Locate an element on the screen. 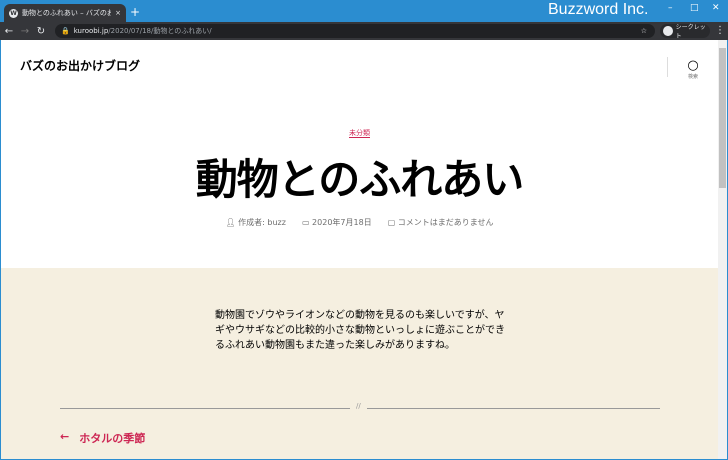 This screenshot has width=728, height=460. minimize-button: – is located at coordinates (670, 8).